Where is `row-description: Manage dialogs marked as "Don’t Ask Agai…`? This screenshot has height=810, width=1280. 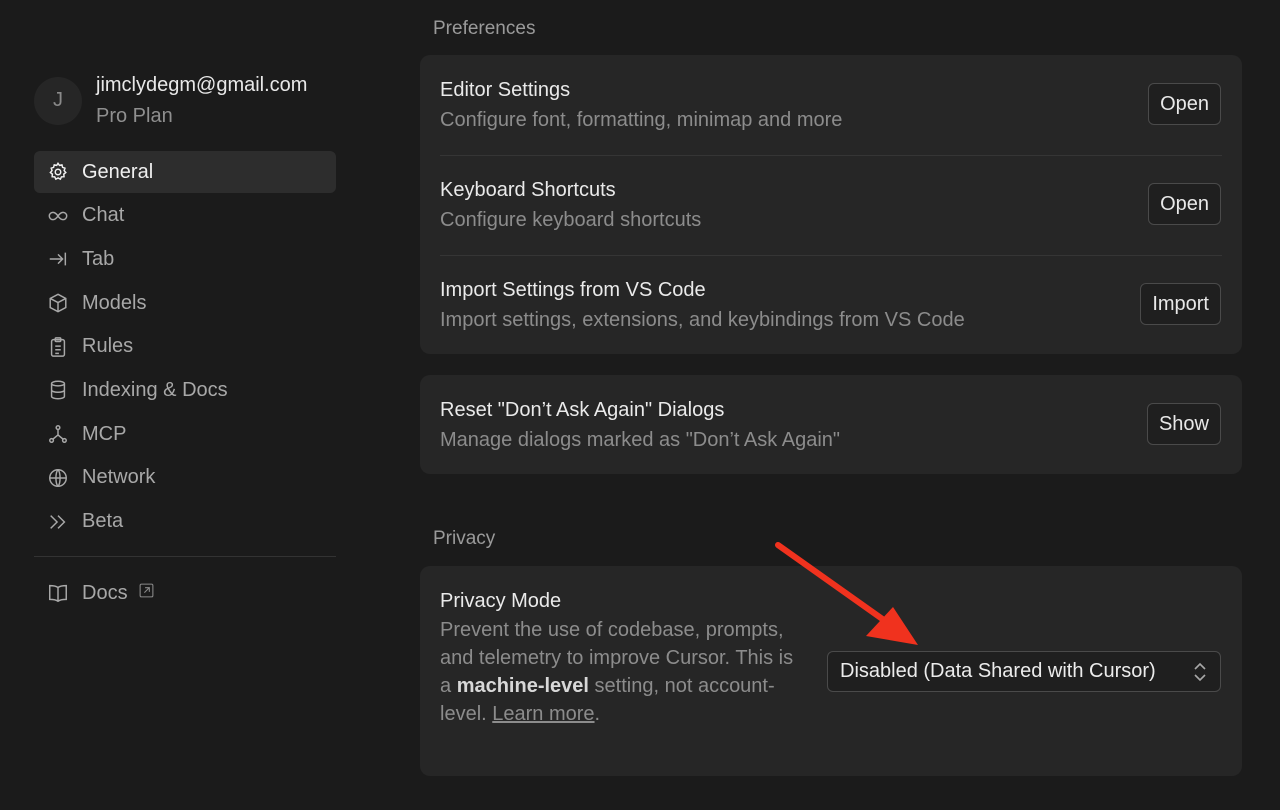 row-description: Manage dialogs marked as "Don’t Ask Agai… is located at coordinates (640, 440).